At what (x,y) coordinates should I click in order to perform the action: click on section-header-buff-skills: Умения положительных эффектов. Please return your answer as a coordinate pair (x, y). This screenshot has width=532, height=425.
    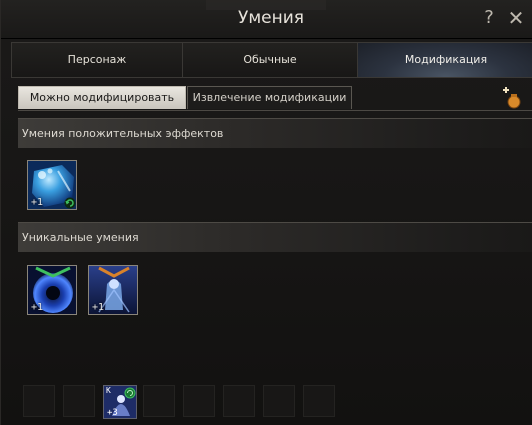
    Looking at the image, I should click on (275, 133).